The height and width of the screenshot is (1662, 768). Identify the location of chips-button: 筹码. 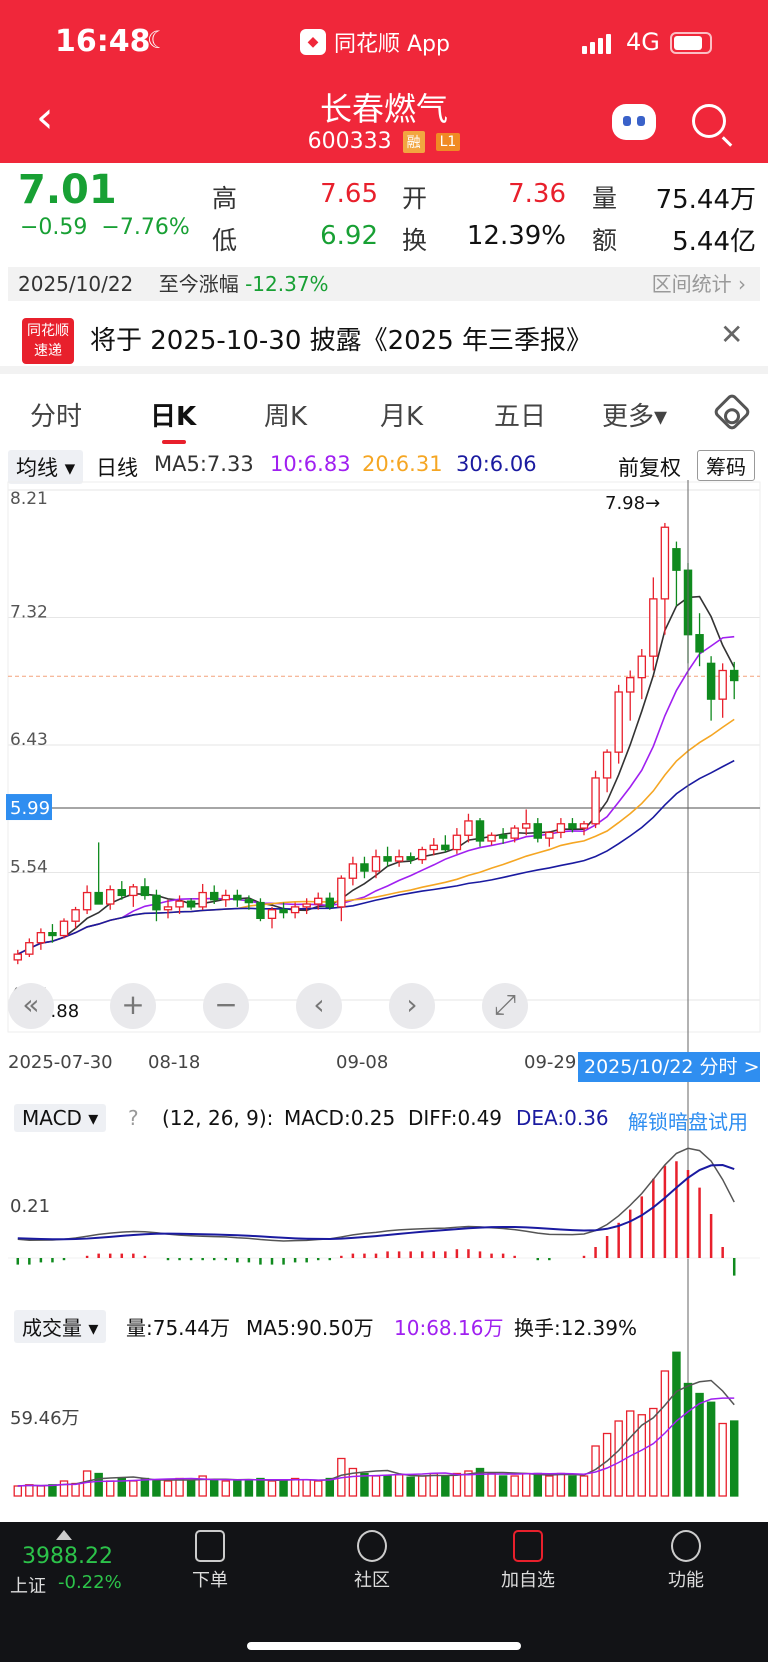
(726, 465).